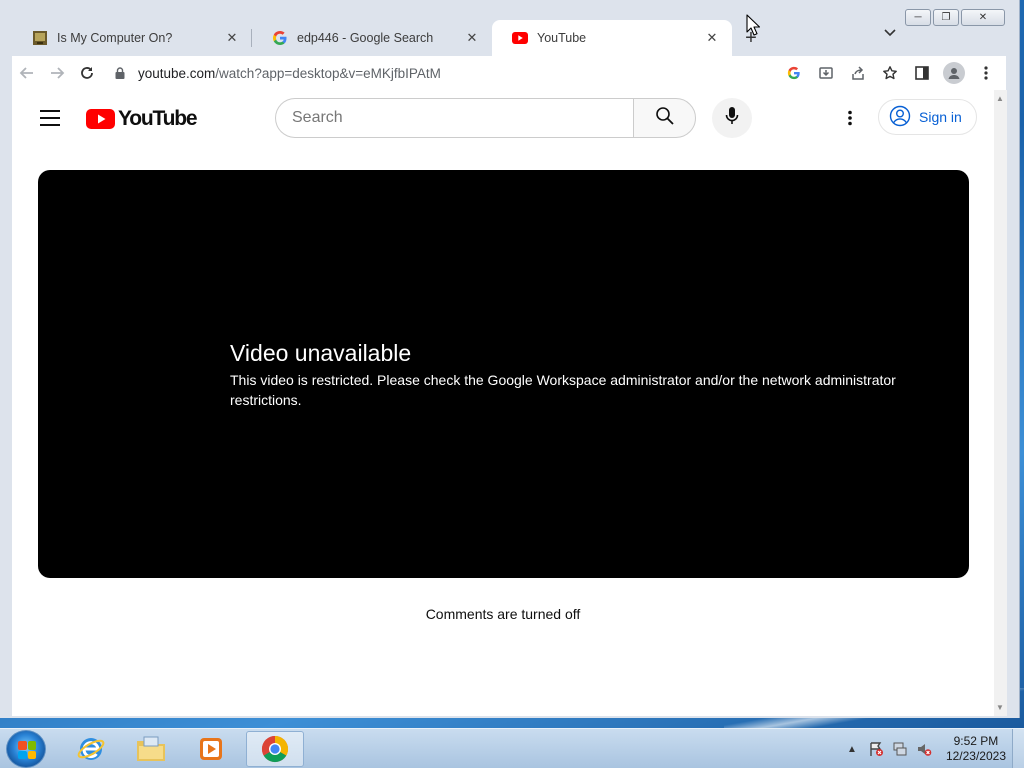  I want to click on search-bar, so click(485, 118).